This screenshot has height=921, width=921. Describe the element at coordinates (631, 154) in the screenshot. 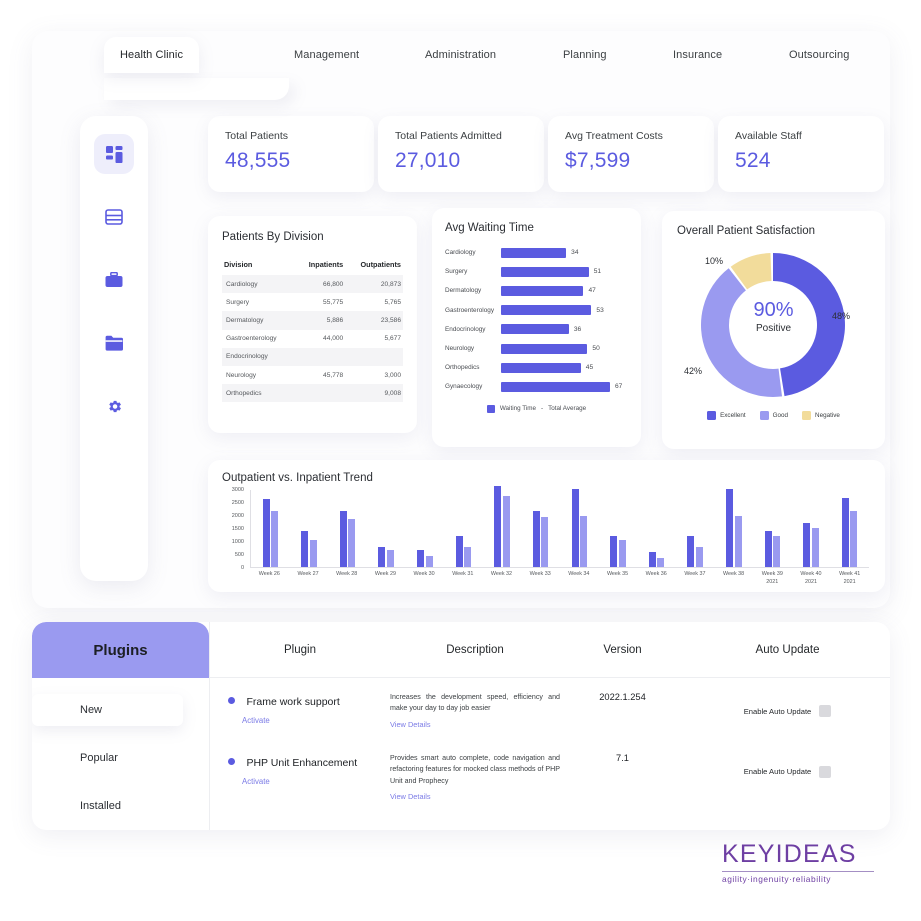

I see `kpi-card-avg-treatment-costs: Avg Treatment Costs $7,599` at that location.